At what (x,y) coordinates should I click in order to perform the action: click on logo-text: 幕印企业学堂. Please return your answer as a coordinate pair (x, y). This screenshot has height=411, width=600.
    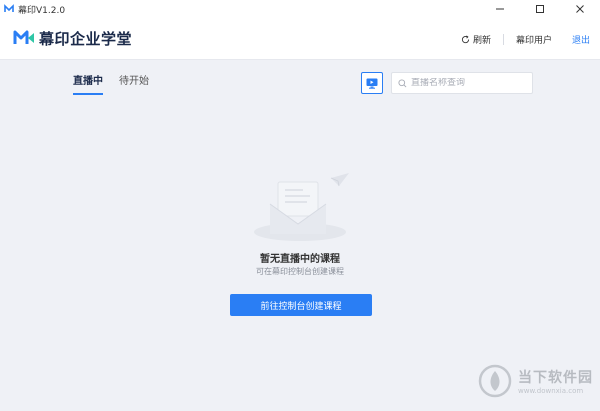
    Looking at the image, I should click on (86, 38).